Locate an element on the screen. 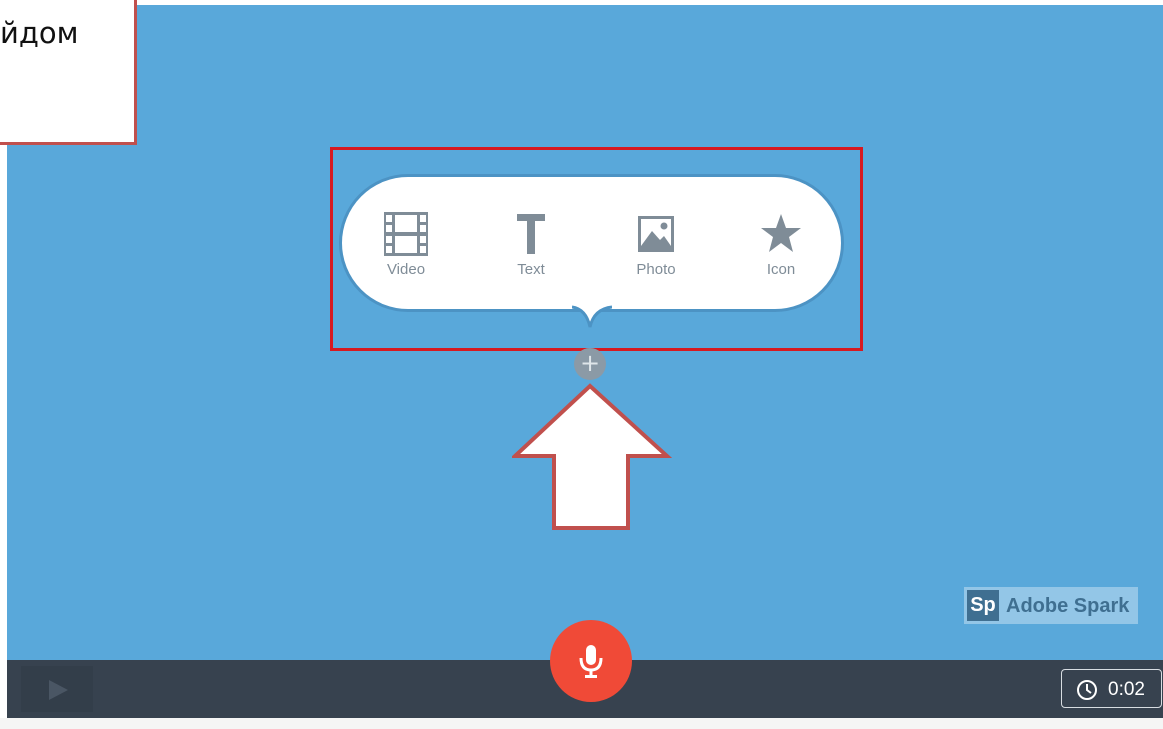 The image size is (1163, 729). spark-logo-badge: Sp is located at coordinates (983, 605).